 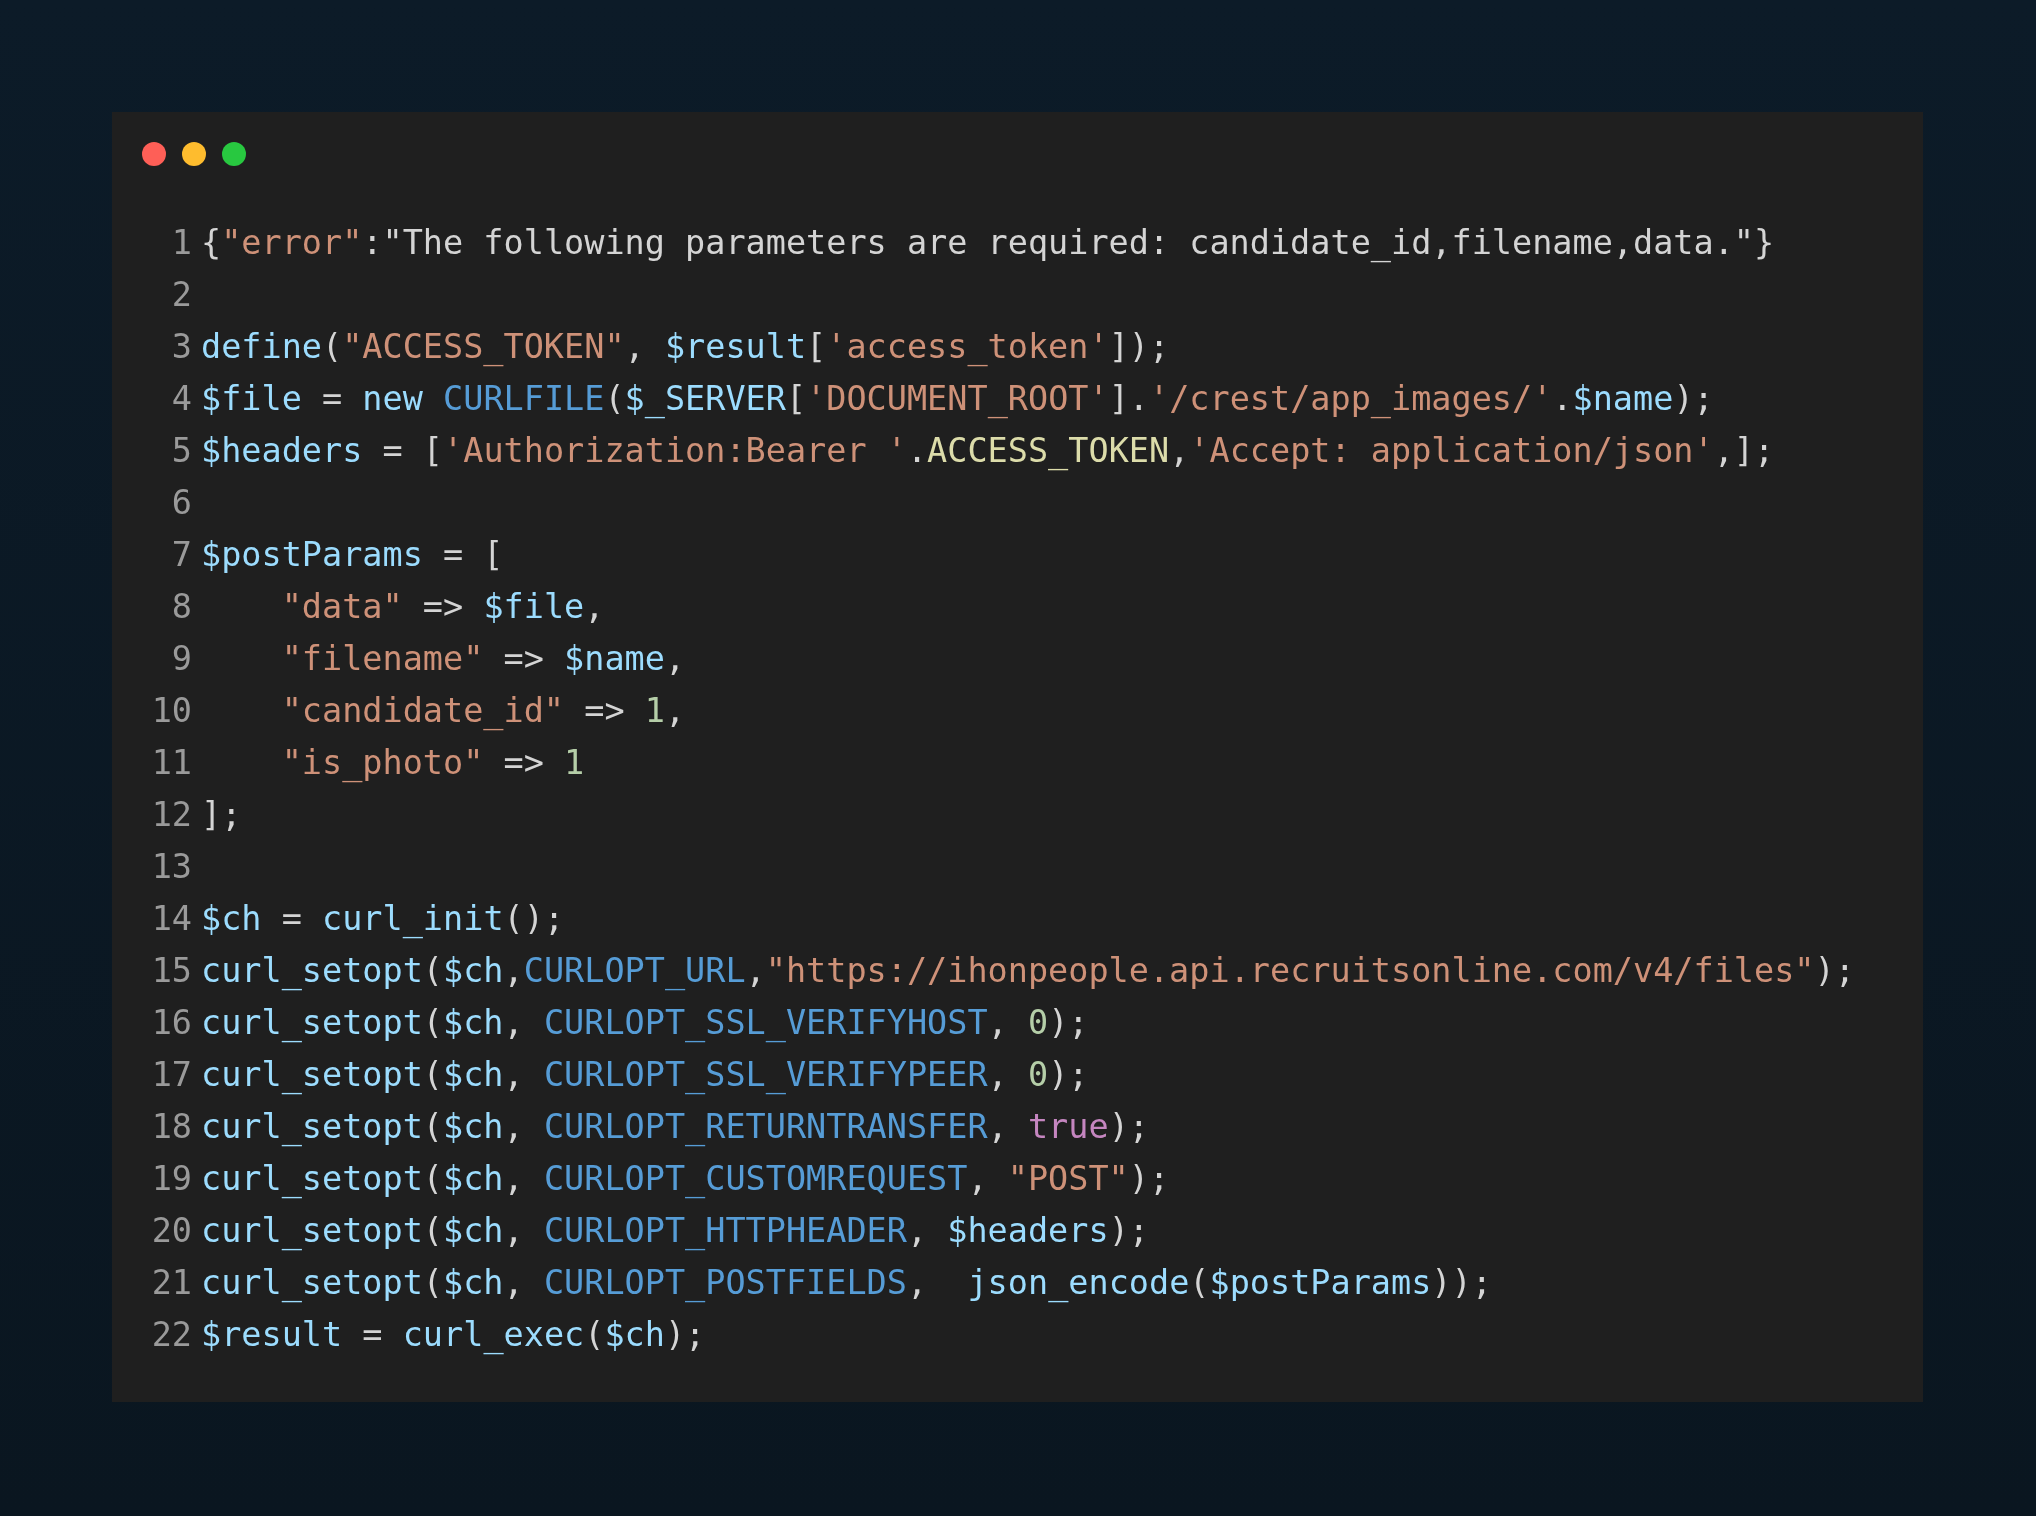 What do you see at coordinates (483, 711) in the screenshot?
I see `code-line: "candidate_id" => 1,` at bounding box center [483, 711].